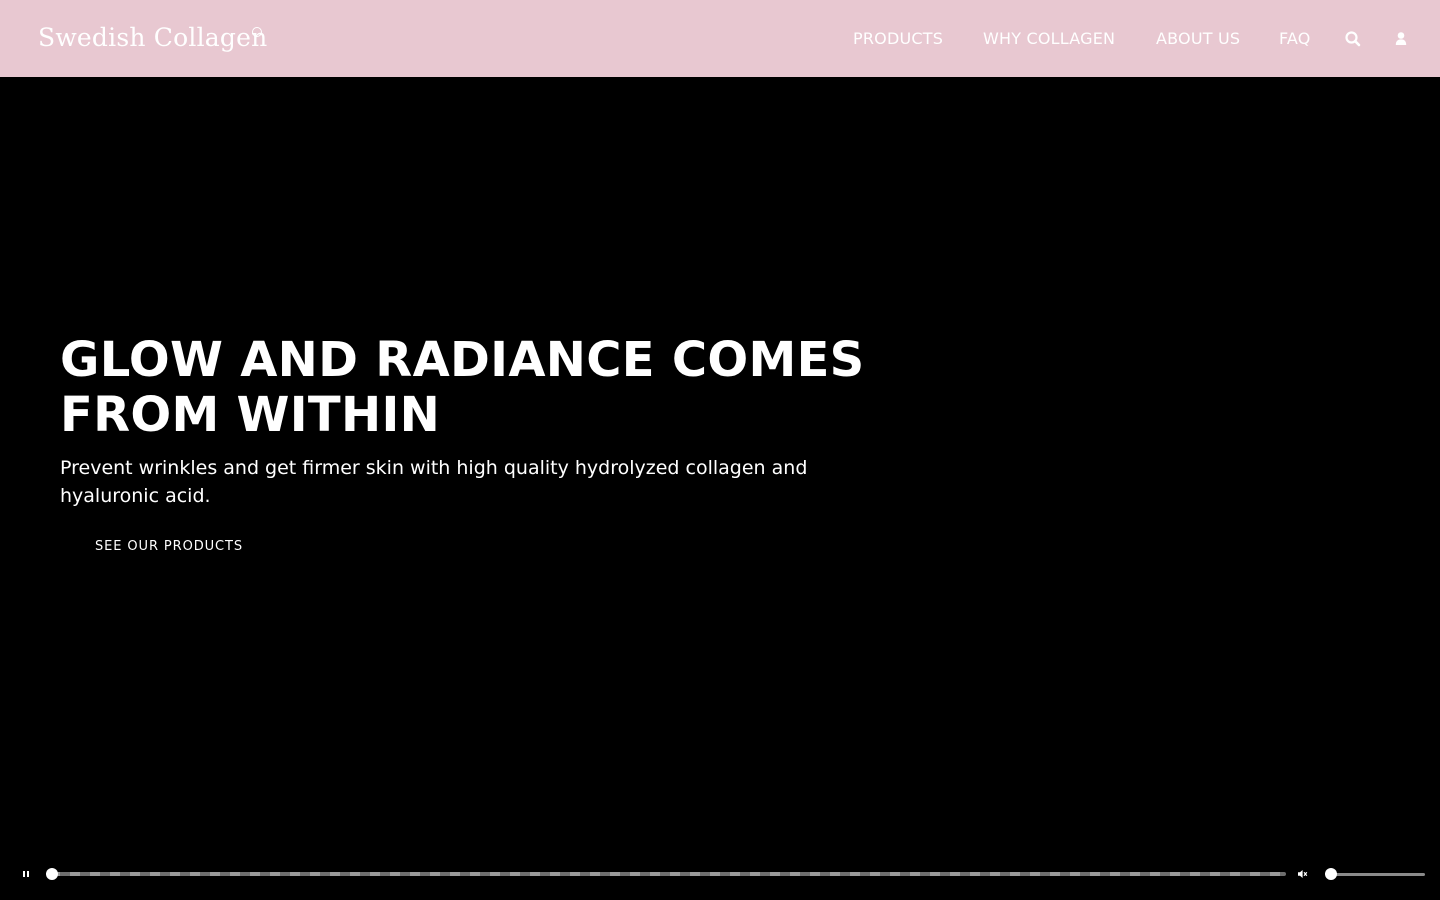 The width and height of the screenshot is (1440, 900). I want to click on video-player-controls, so click(720, 874).